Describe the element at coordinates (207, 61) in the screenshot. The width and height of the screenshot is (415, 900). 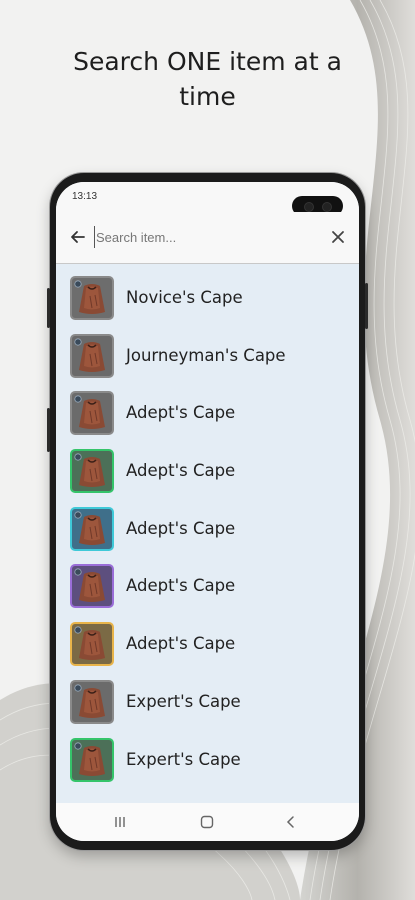
I see `headline-line-1: Search ONE item at a` at that location.